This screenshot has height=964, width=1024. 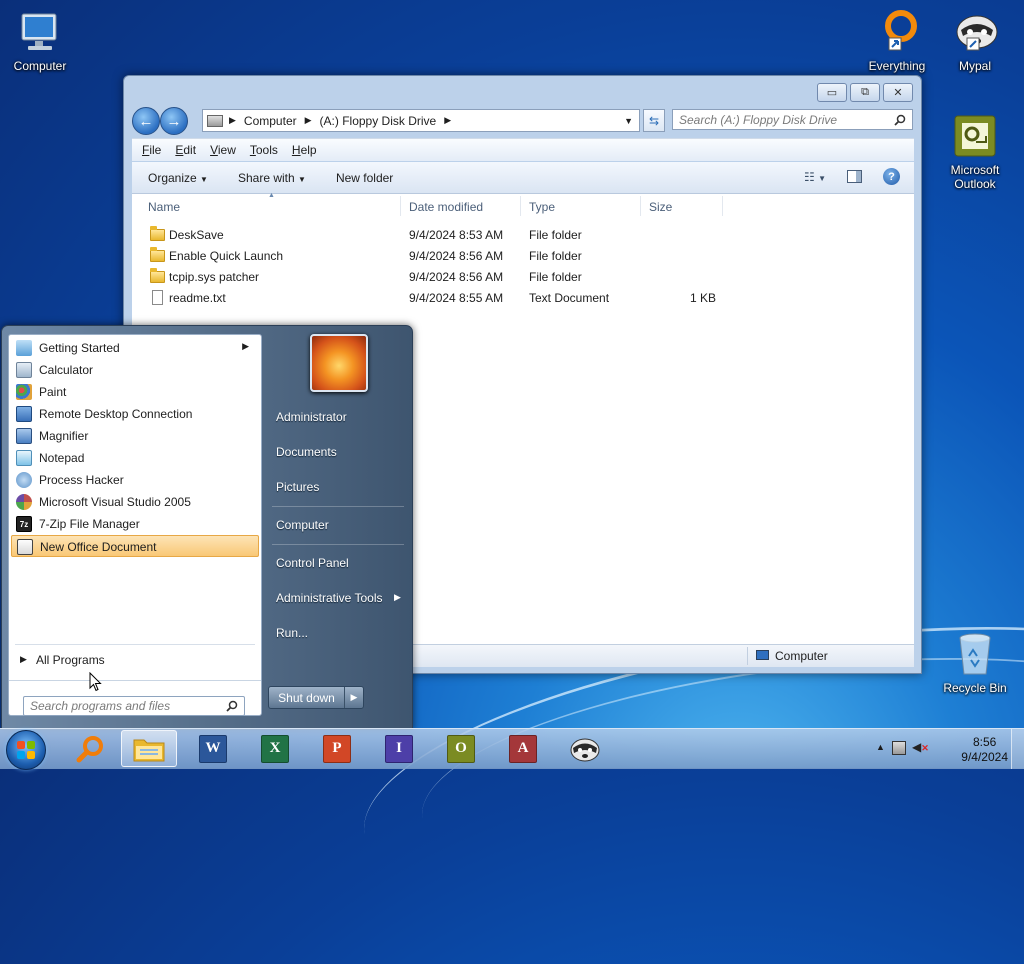 I want to click on desktop-icon-everything: Everything, so click(x=897, y=40).